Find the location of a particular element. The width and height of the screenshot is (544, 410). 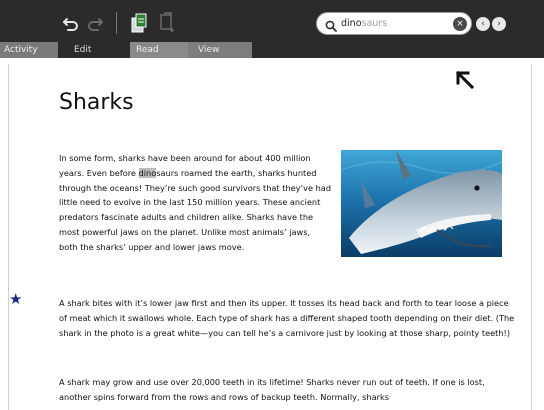

search-field: dinosaurs × is located at coordinates (394, 23).